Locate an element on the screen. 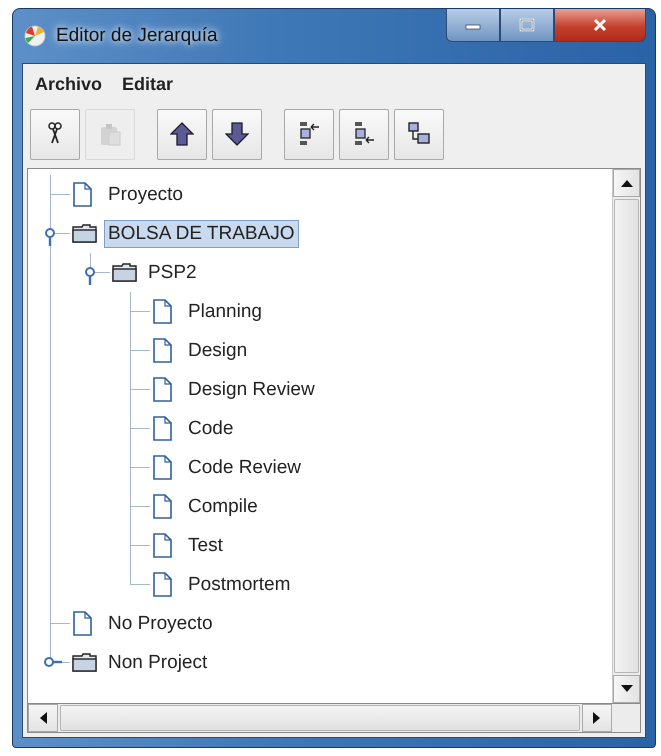 Image resolution: width=661 pixels, height=756 pixels. tree-item: Planning is located at coordinates (225, 312).